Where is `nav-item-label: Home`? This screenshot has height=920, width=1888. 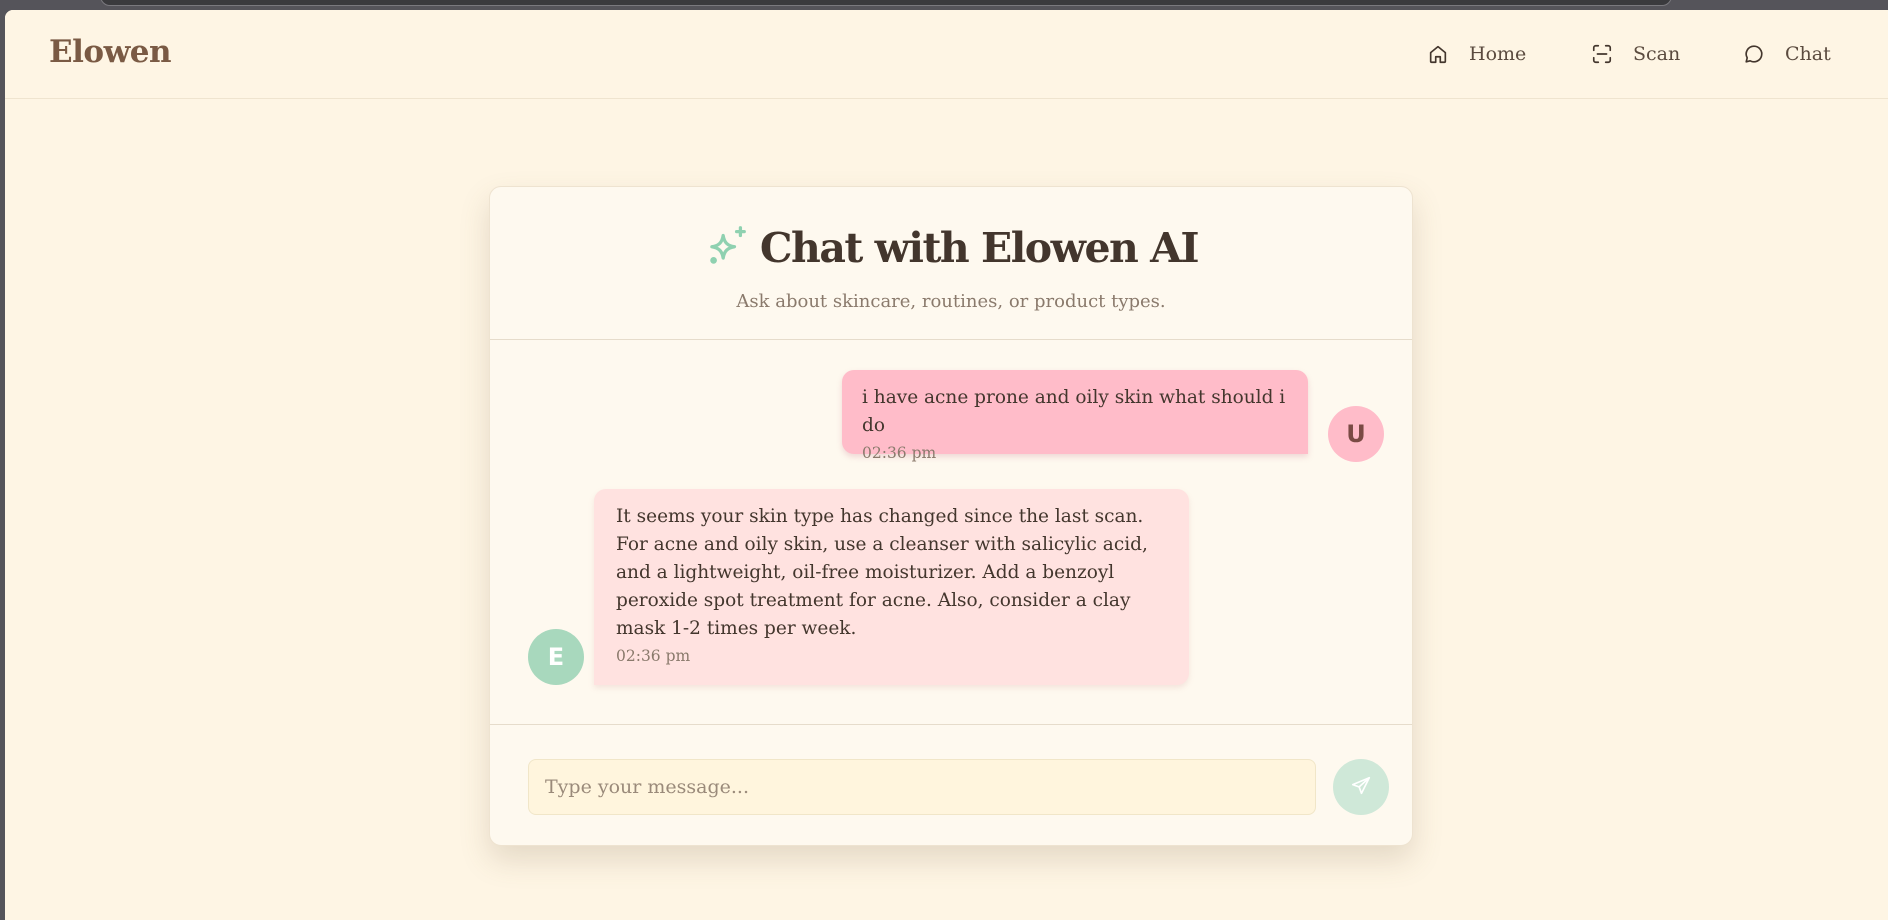 nav-item-label: Home is located at coordinates (1498, 54).